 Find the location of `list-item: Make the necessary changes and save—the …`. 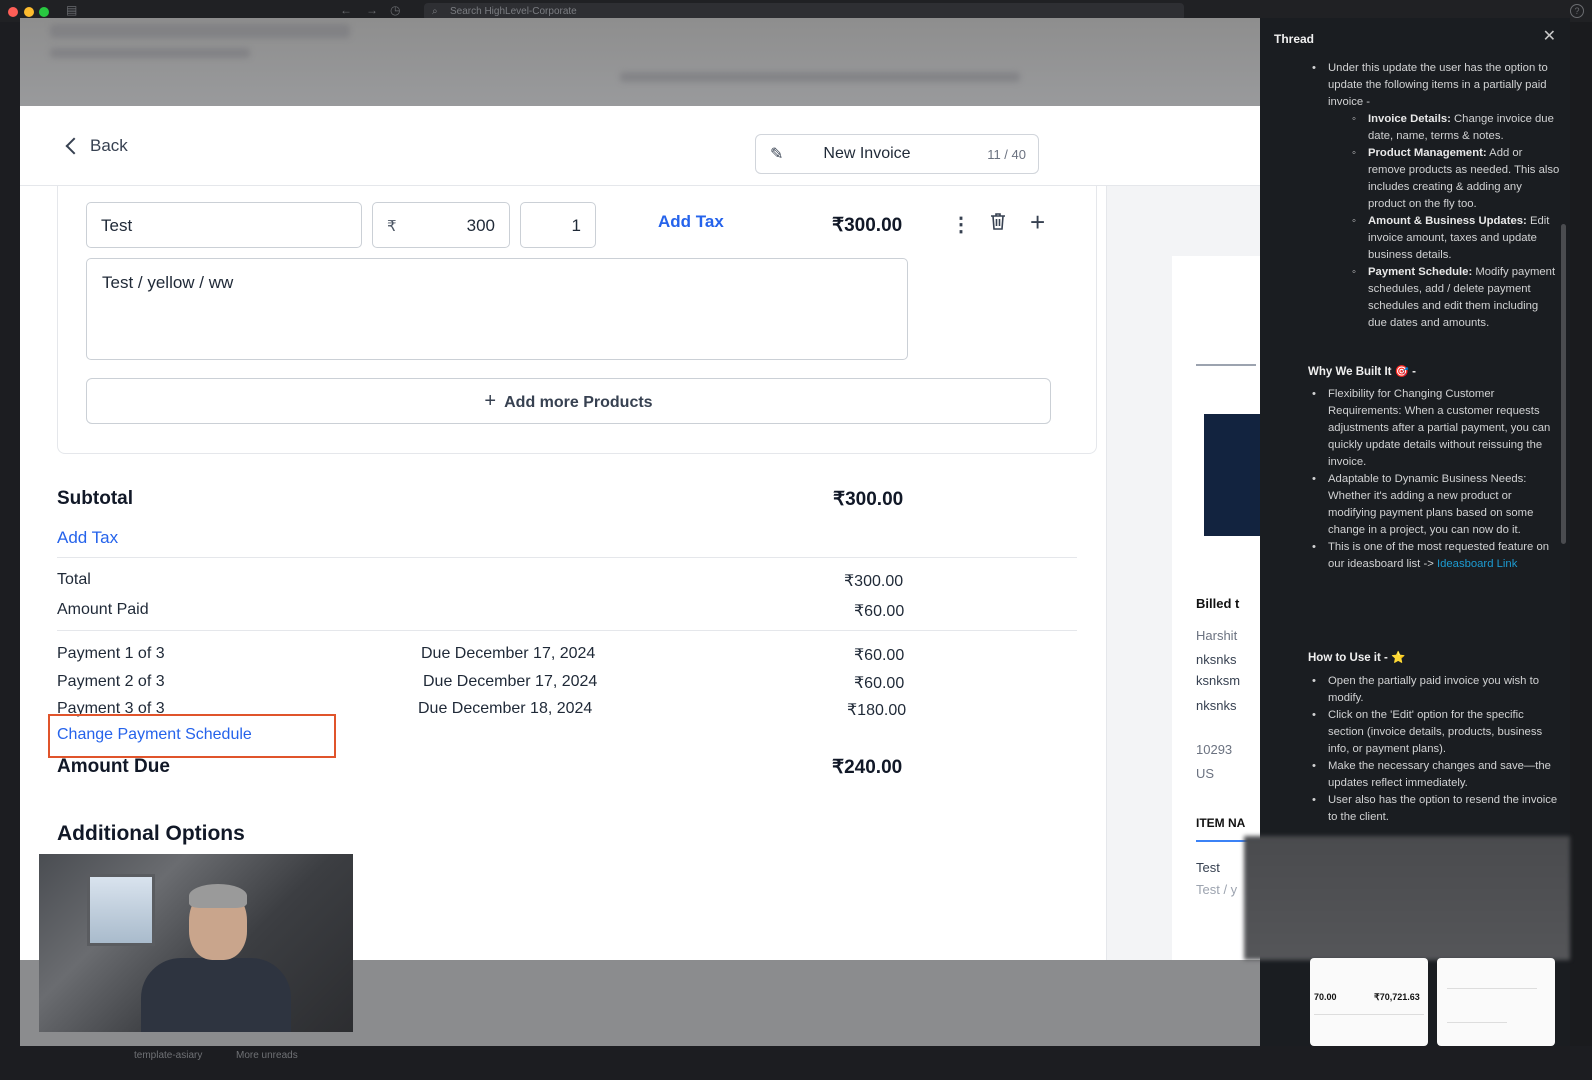

list-item: Make the necessary changes and save—the … is located at coordinates (1434, 775).